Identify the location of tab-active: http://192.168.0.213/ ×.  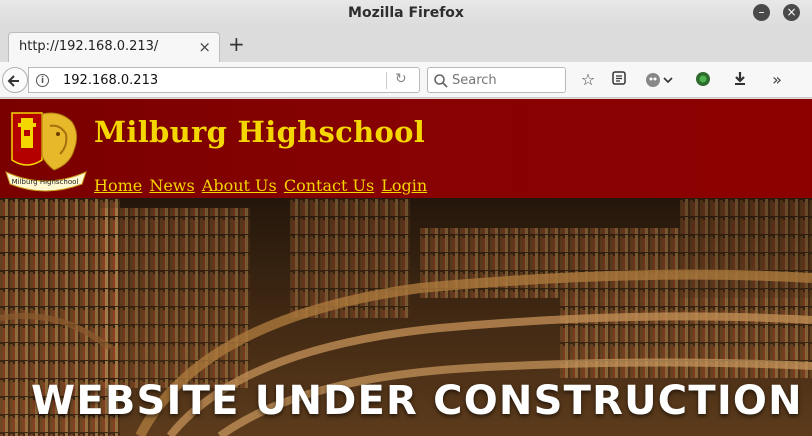
(114, 47).